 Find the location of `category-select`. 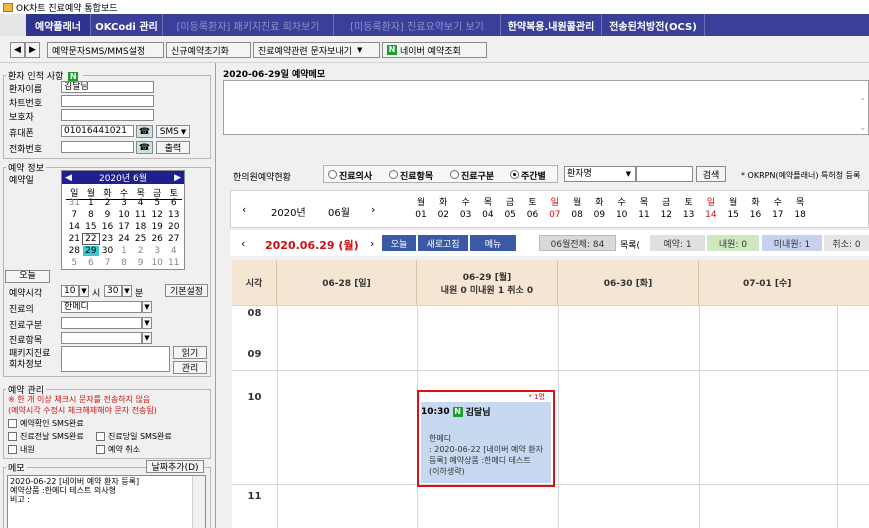

category-select is located at coordinates (101, 323).